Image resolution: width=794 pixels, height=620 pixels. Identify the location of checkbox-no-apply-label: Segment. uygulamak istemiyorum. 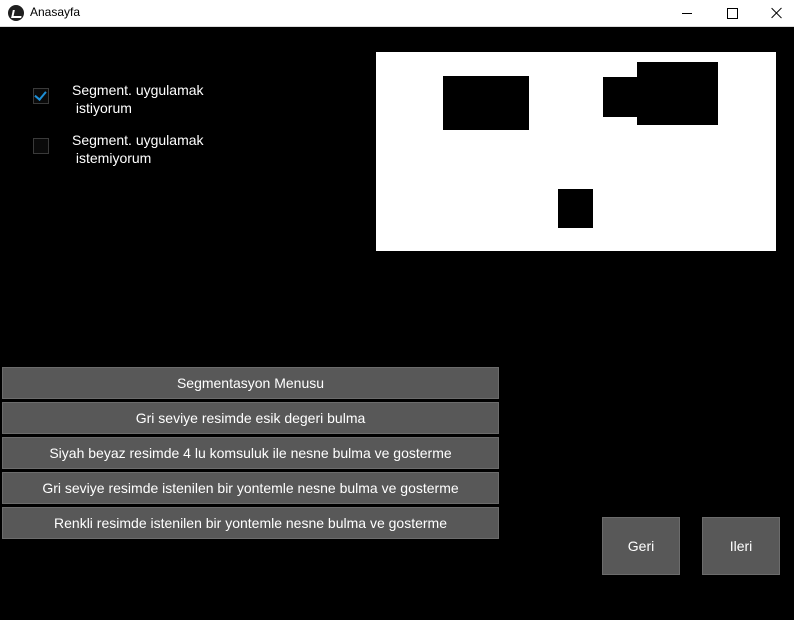
(138, 149).